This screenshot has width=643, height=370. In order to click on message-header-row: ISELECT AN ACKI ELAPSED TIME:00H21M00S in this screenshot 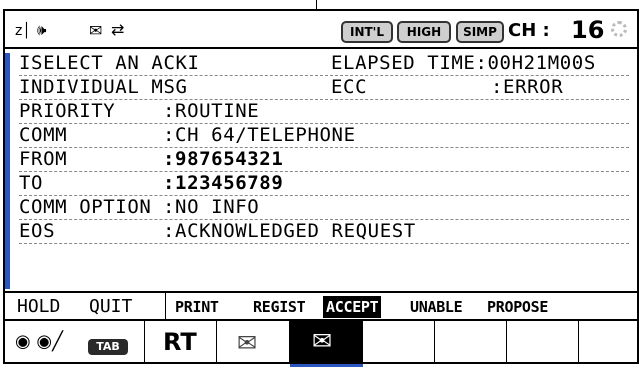, I will do `click(324, 64)`.